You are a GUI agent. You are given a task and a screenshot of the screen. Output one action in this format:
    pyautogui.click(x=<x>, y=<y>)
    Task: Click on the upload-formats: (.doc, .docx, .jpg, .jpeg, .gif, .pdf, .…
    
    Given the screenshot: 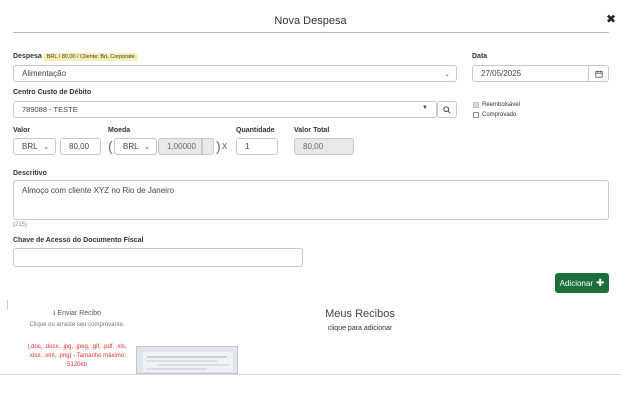 What is the action you would take?
    pyautogui.click(x=77, y=356)
    